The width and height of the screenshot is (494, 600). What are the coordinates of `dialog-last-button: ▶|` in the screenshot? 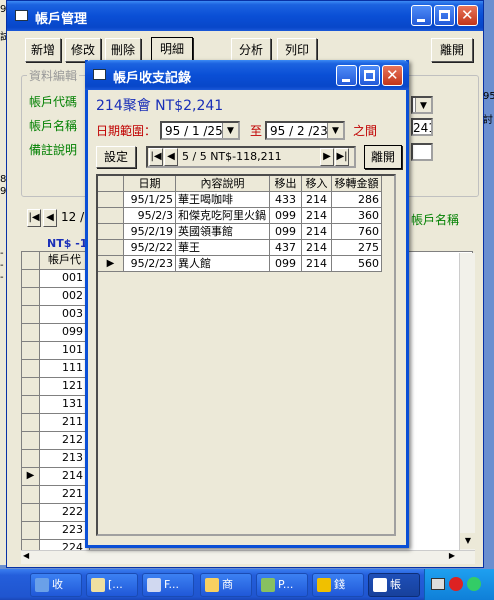 It's located at (342, 157).